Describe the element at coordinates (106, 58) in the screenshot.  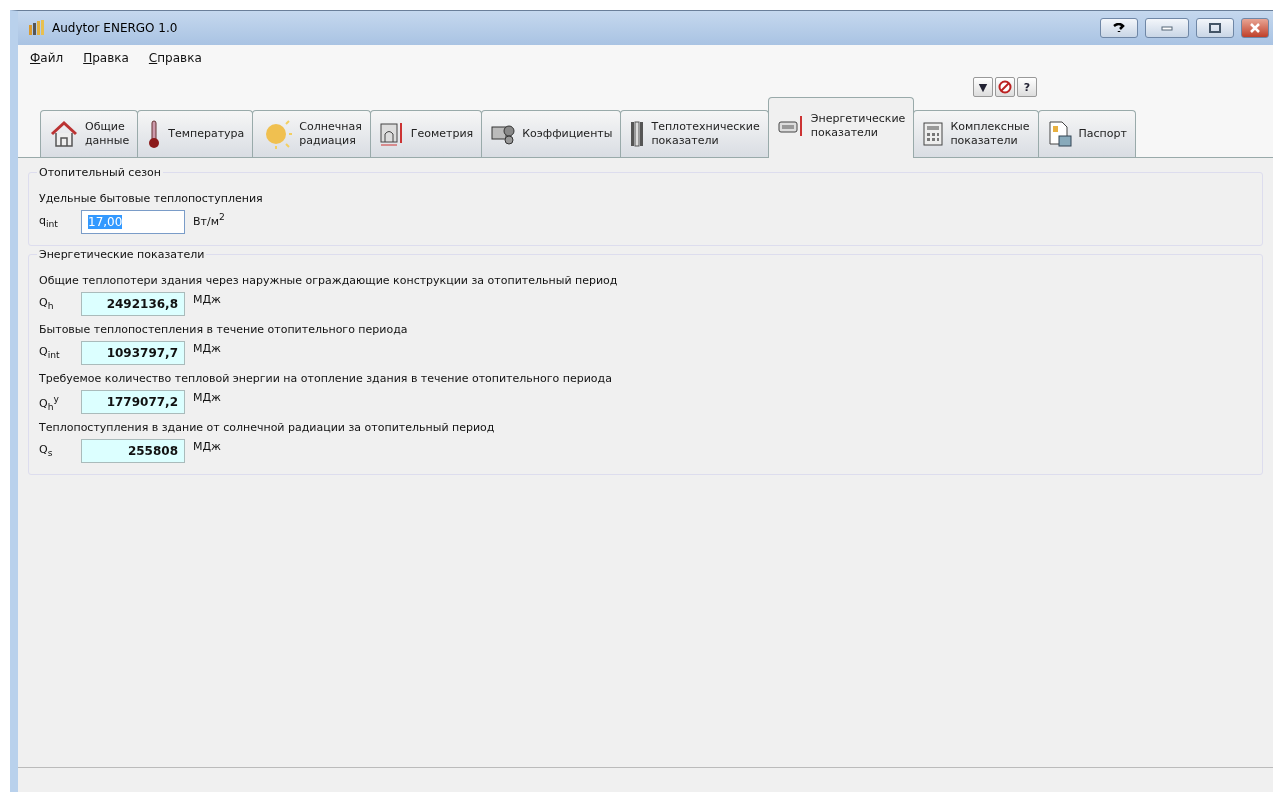
I see `menu-item: Правка` at that location.